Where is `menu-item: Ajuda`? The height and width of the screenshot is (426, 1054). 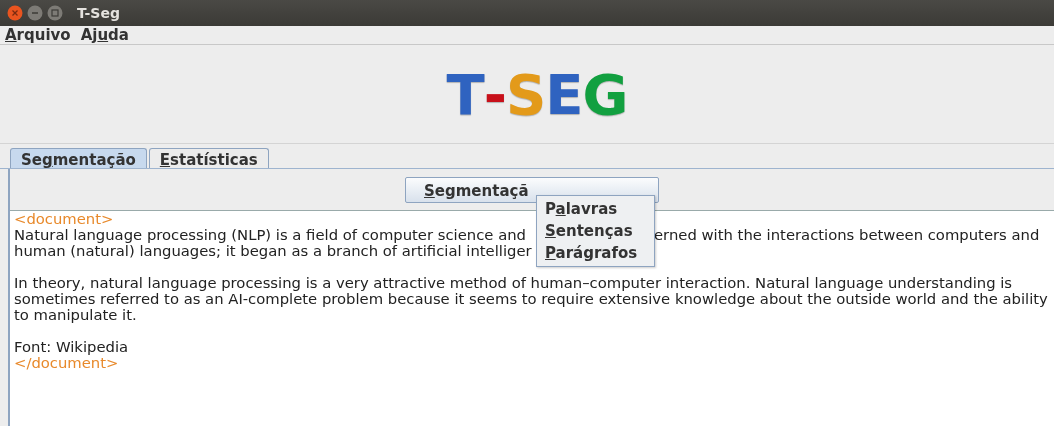
menu-item: Ajuda is located at coordinates (104, 35).